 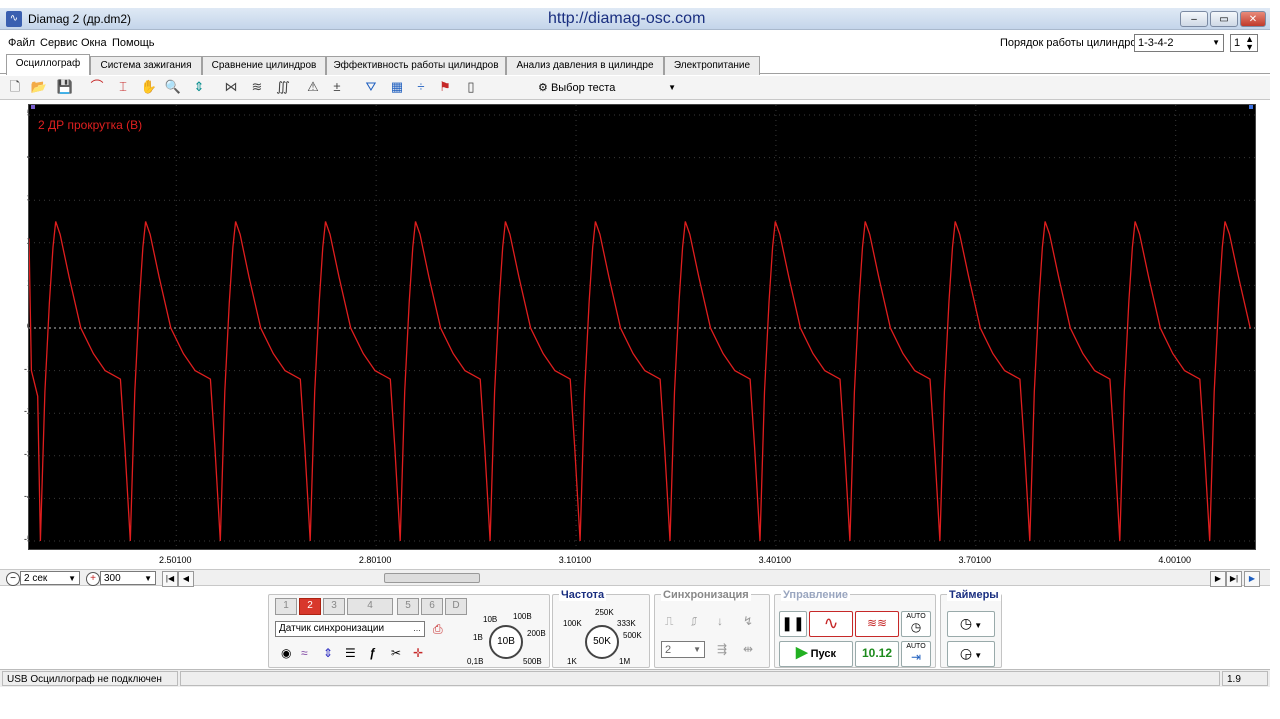 What do you see at coordinates (816, 595) in the screenshot?
I see `control-title: Управление` at bounding box center [816, 595].